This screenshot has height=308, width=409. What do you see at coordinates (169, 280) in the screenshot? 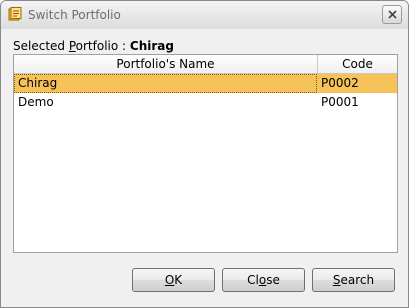
I see `ok-access-key: O` at bounding box center [169, 280].